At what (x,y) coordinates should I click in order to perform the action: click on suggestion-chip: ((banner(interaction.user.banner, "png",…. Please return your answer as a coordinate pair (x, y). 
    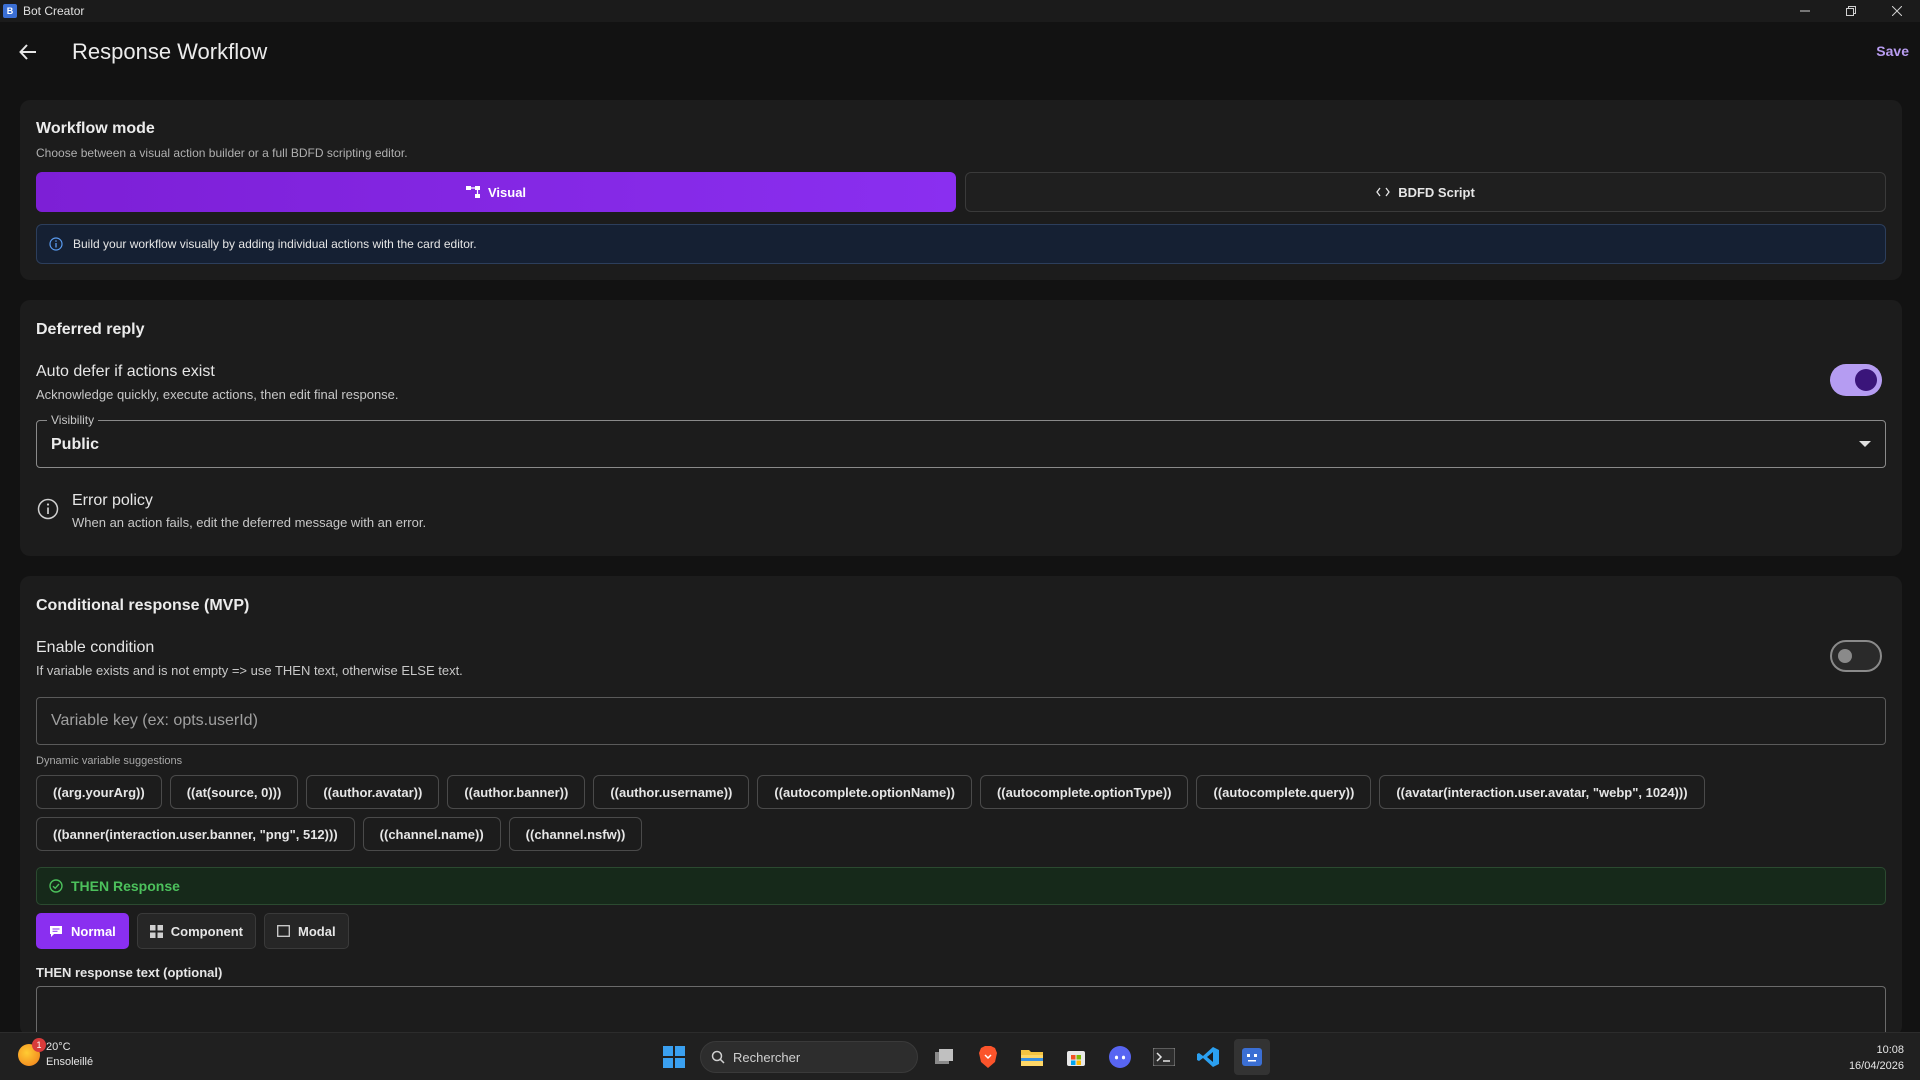
    Looking at the image, I should click on (195, 834).